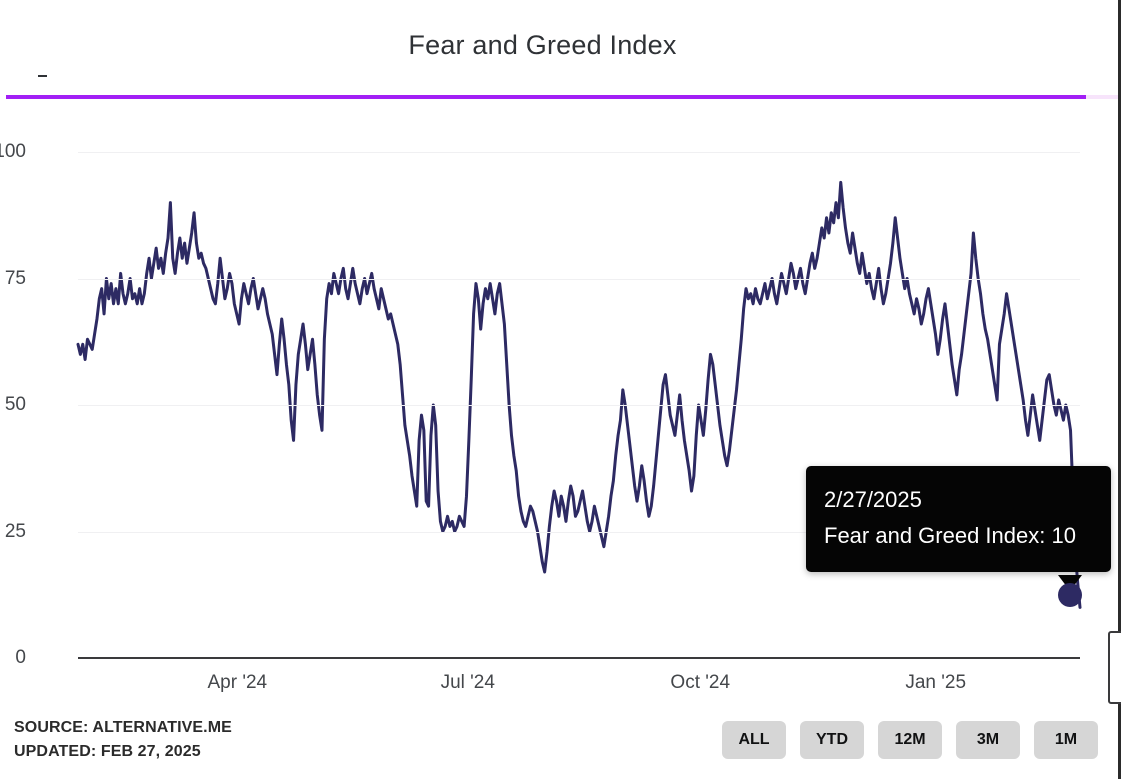 The height and width of the screenshot is (779, 1121). Describe the element at coordinates (1070, 595) in the screenshot. I see `data-point-marker` at that location.